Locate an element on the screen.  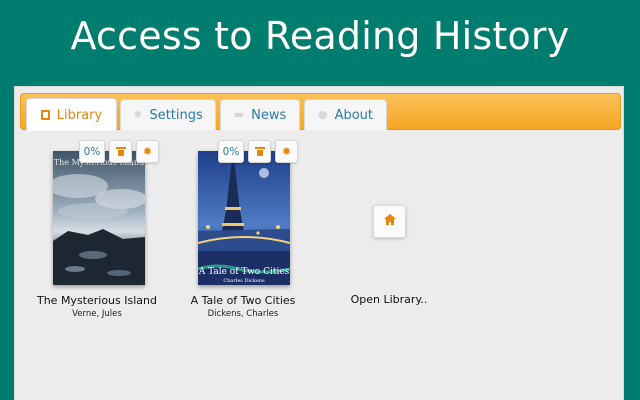
tab-label: About is located at coordinates (354, 115).